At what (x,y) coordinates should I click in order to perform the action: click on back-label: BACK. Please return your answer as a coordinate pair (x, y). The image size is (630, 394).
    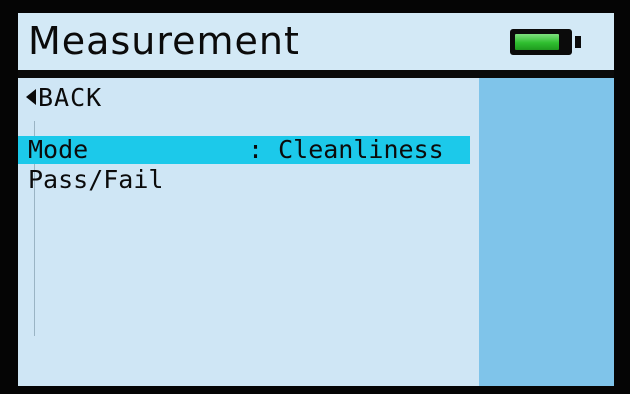
    Looking at the image, I should click on (70, 97).